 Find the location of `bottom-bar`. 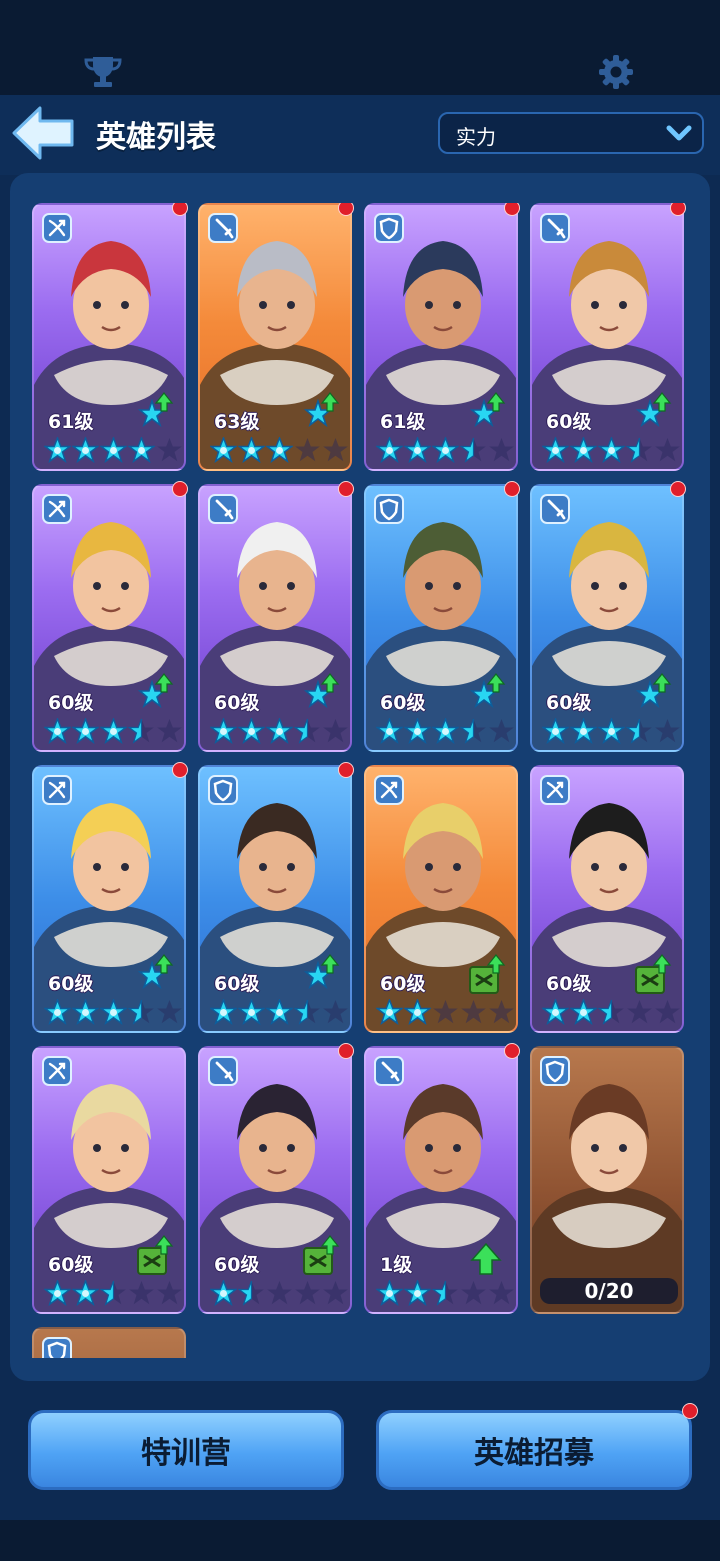

bottom-bar is located at coordinates (360, 1540).